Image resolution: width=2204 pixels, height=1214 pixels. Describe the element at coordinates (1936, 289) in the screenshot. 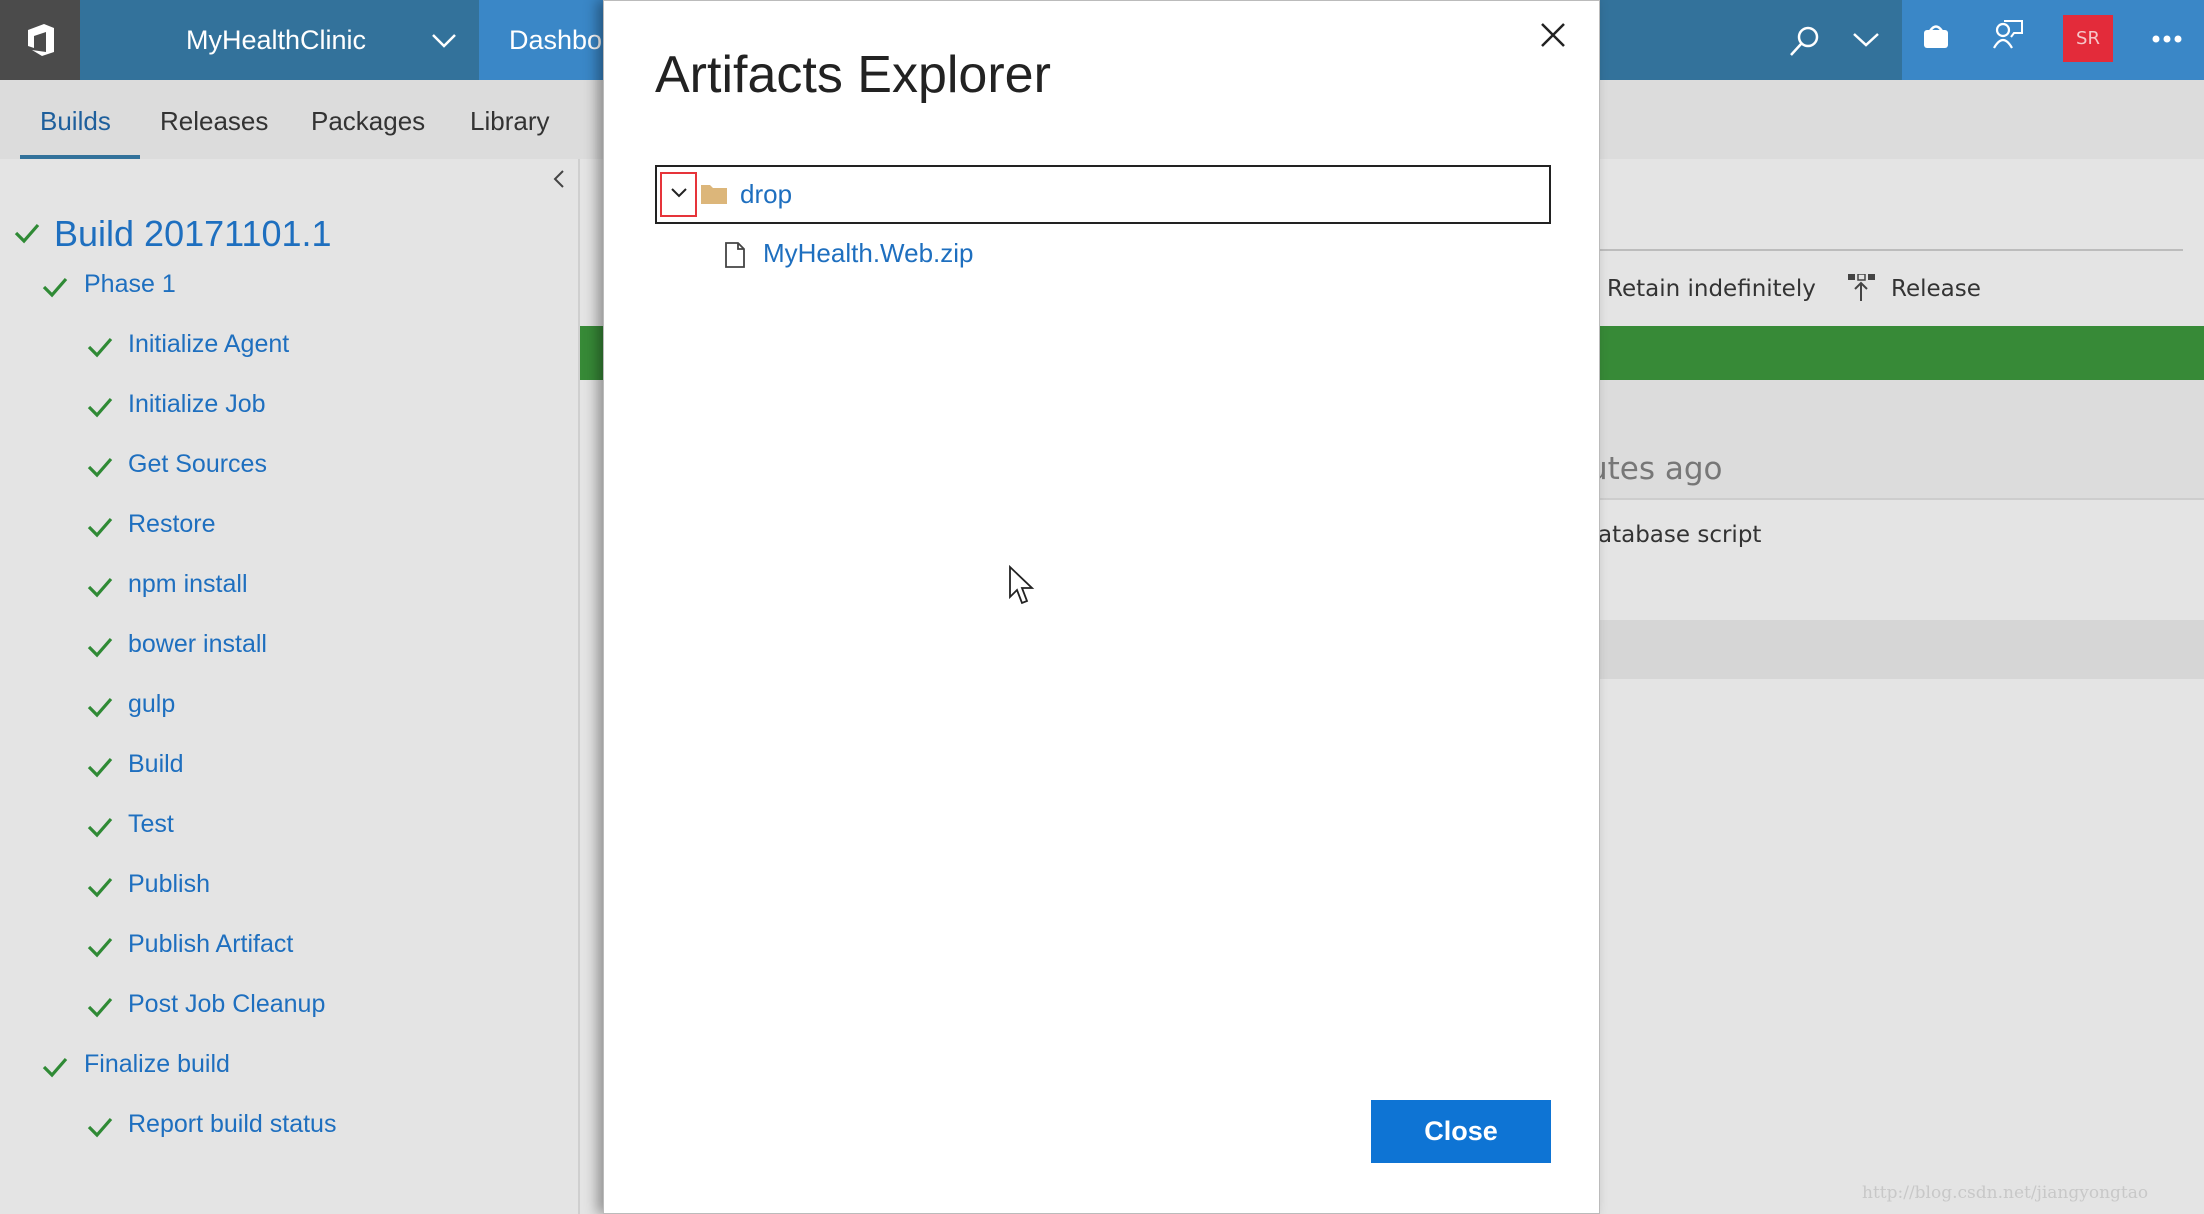

I see `release-button: Release` at that location.